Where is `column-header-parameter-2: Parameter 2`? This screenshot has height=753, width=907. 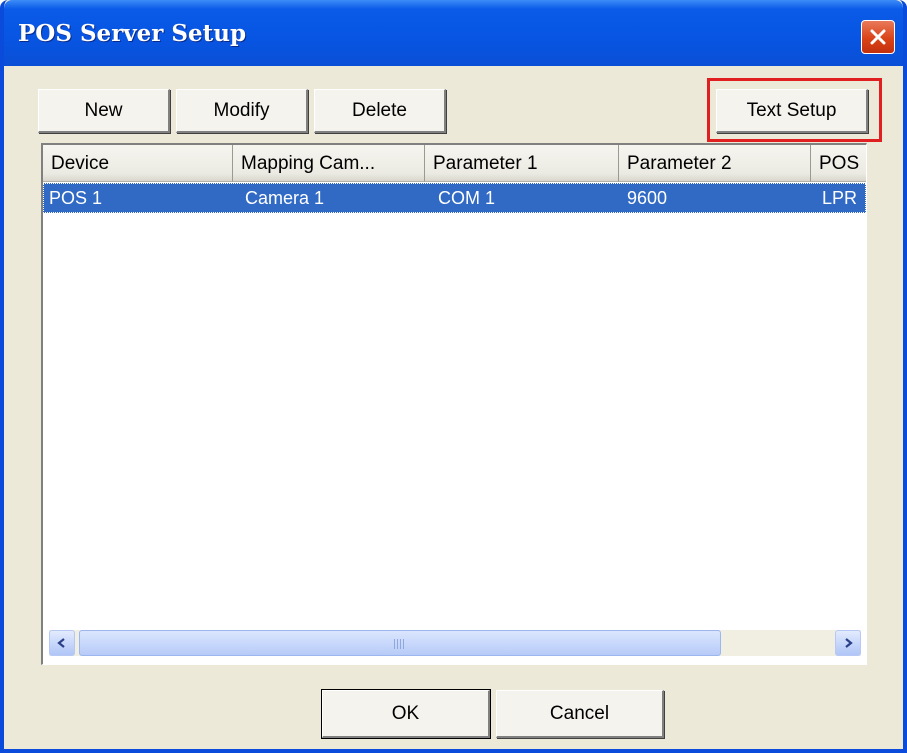 column-header-parameter-2: Parameter 2 is located at coordinates (715, 163).